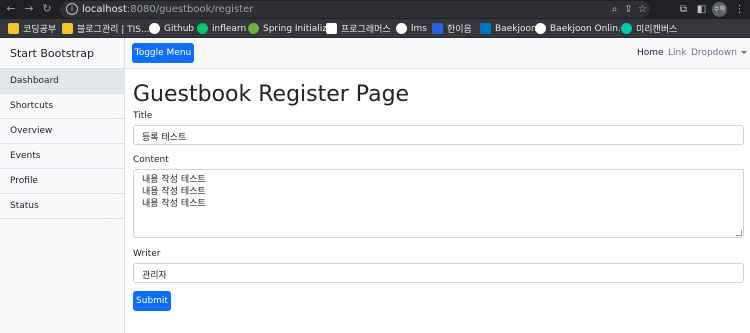 The width and height of the screenshot is (750, 333). I want to click on miricanvas-icon, so click(626, 28).